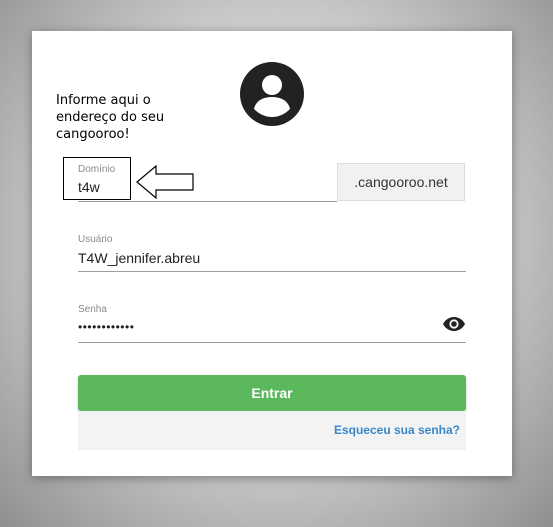 The width and height of the screenshot is (553, 527). Describe the element at coordinates (272, 393) in the screenshot. I see `submit-button: Entrar` at that location.